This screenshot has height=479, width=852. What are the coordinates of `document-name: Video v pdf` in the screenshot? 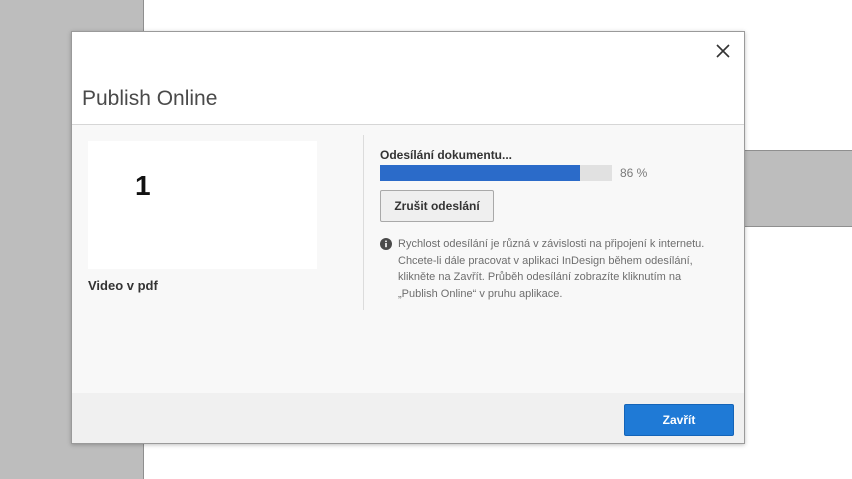 It's located at (123, 285).